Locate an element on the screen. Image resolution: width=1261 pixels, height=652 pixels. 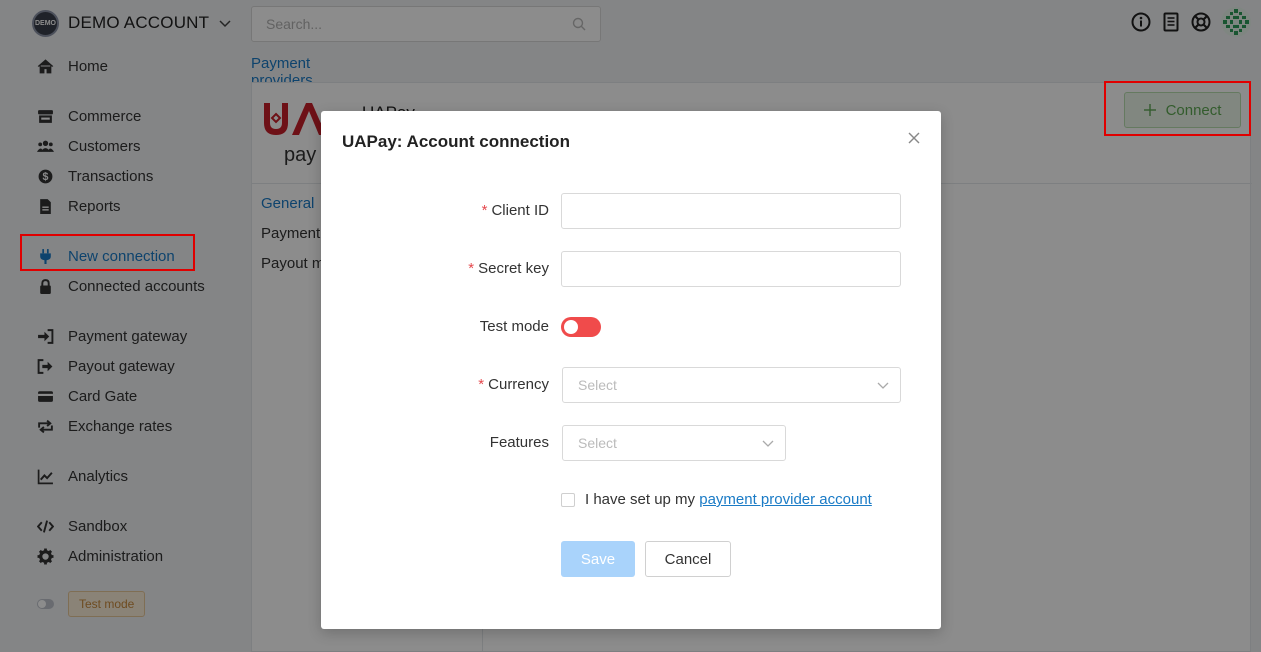
secret-key-input is located at coordinates (731, 269).